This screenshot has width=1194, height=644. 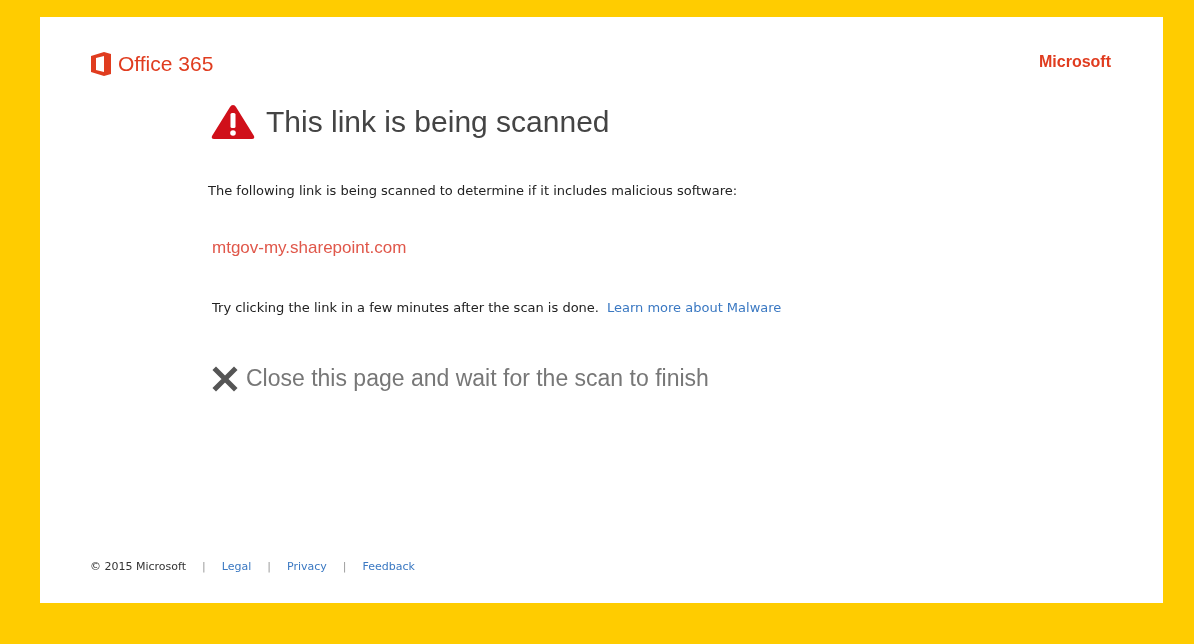 I want to click on page-title: This link is being scanned, so click(x=438, y=122).